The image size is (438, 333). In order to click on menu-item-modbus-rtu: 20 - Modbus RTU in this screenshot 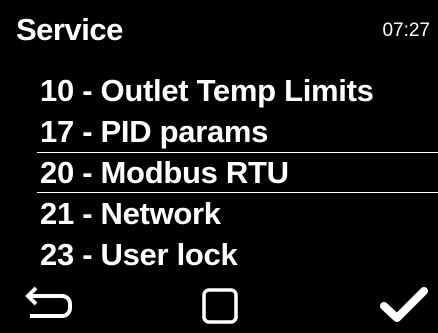, I will do `click(219, 172)`.